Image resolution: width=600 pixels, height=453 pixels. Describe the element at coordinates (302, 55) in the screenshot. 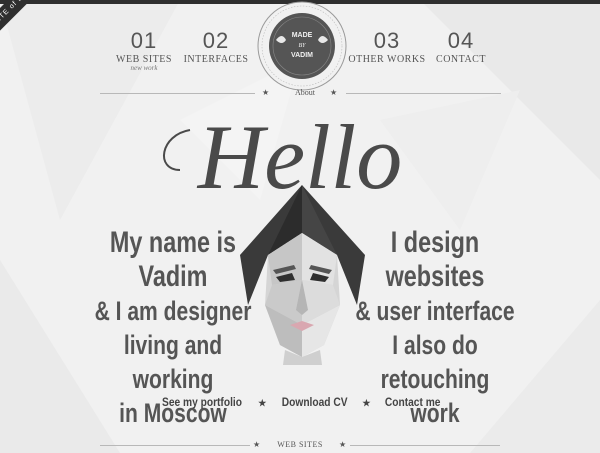

I see `badge-line-3: VADIM` at that location.